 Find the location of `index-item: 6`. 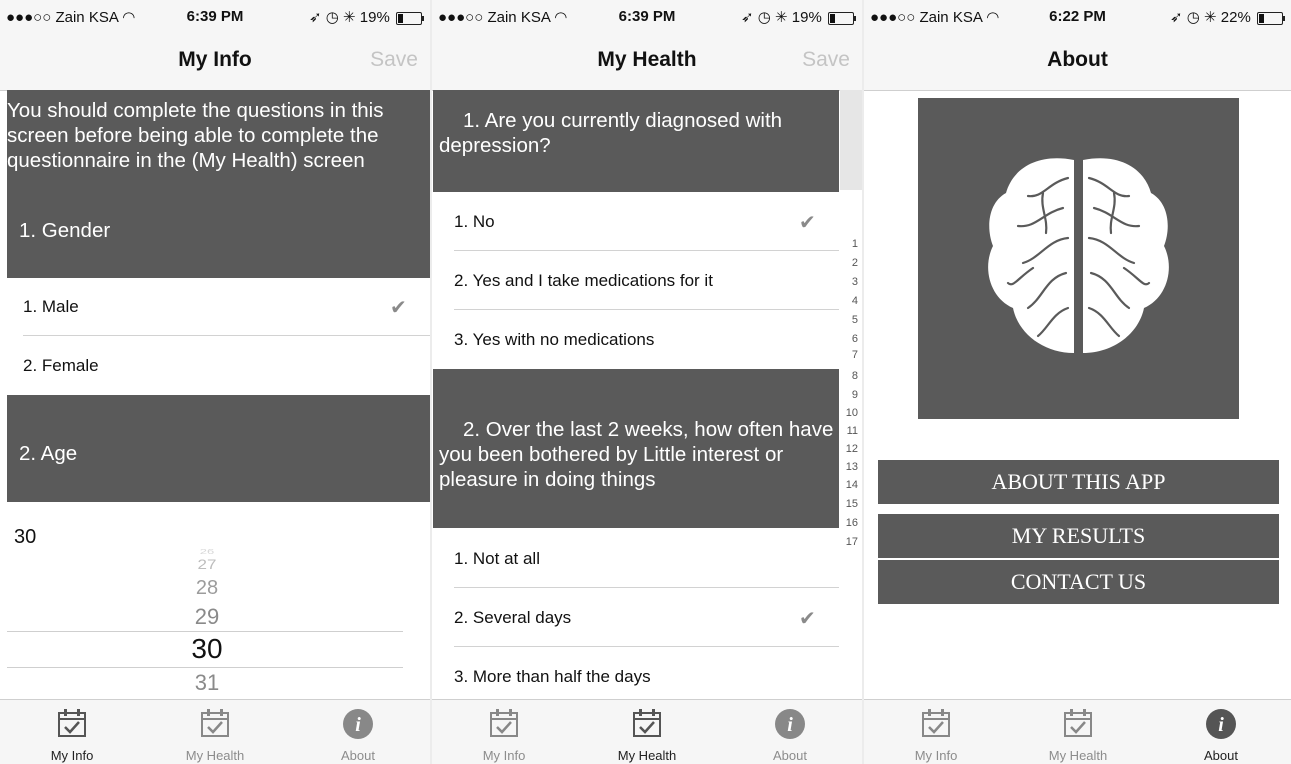

index-item: 6 is located at coordinates (848, 339).